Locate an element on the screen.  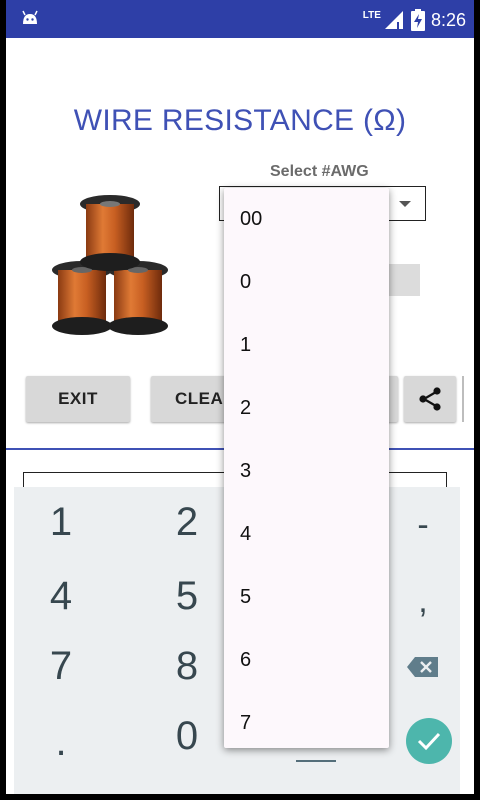
awg-option: 00 is located at coordinates (306, 219).